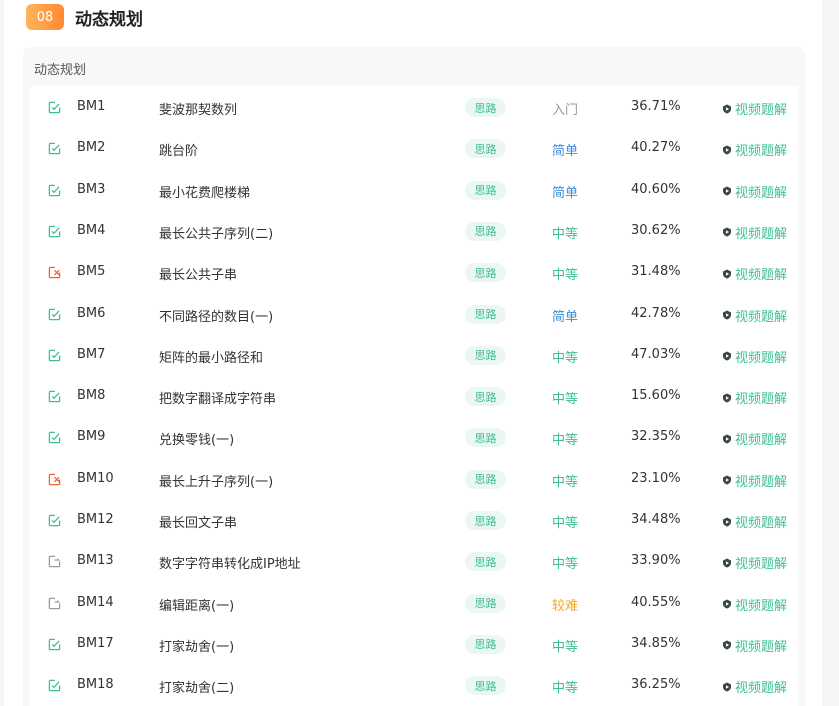  Describe the element at coordinates (656, 148) in the screenshot. I see `pass-rate: 40.27%` at that location.